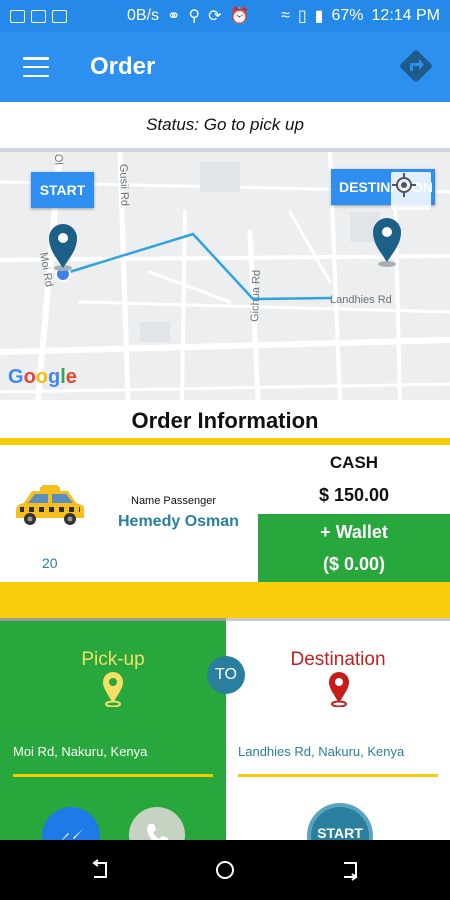  Describe the element at coordinates (36, 67) in the screenshot. I see `menu-icon` at that location.